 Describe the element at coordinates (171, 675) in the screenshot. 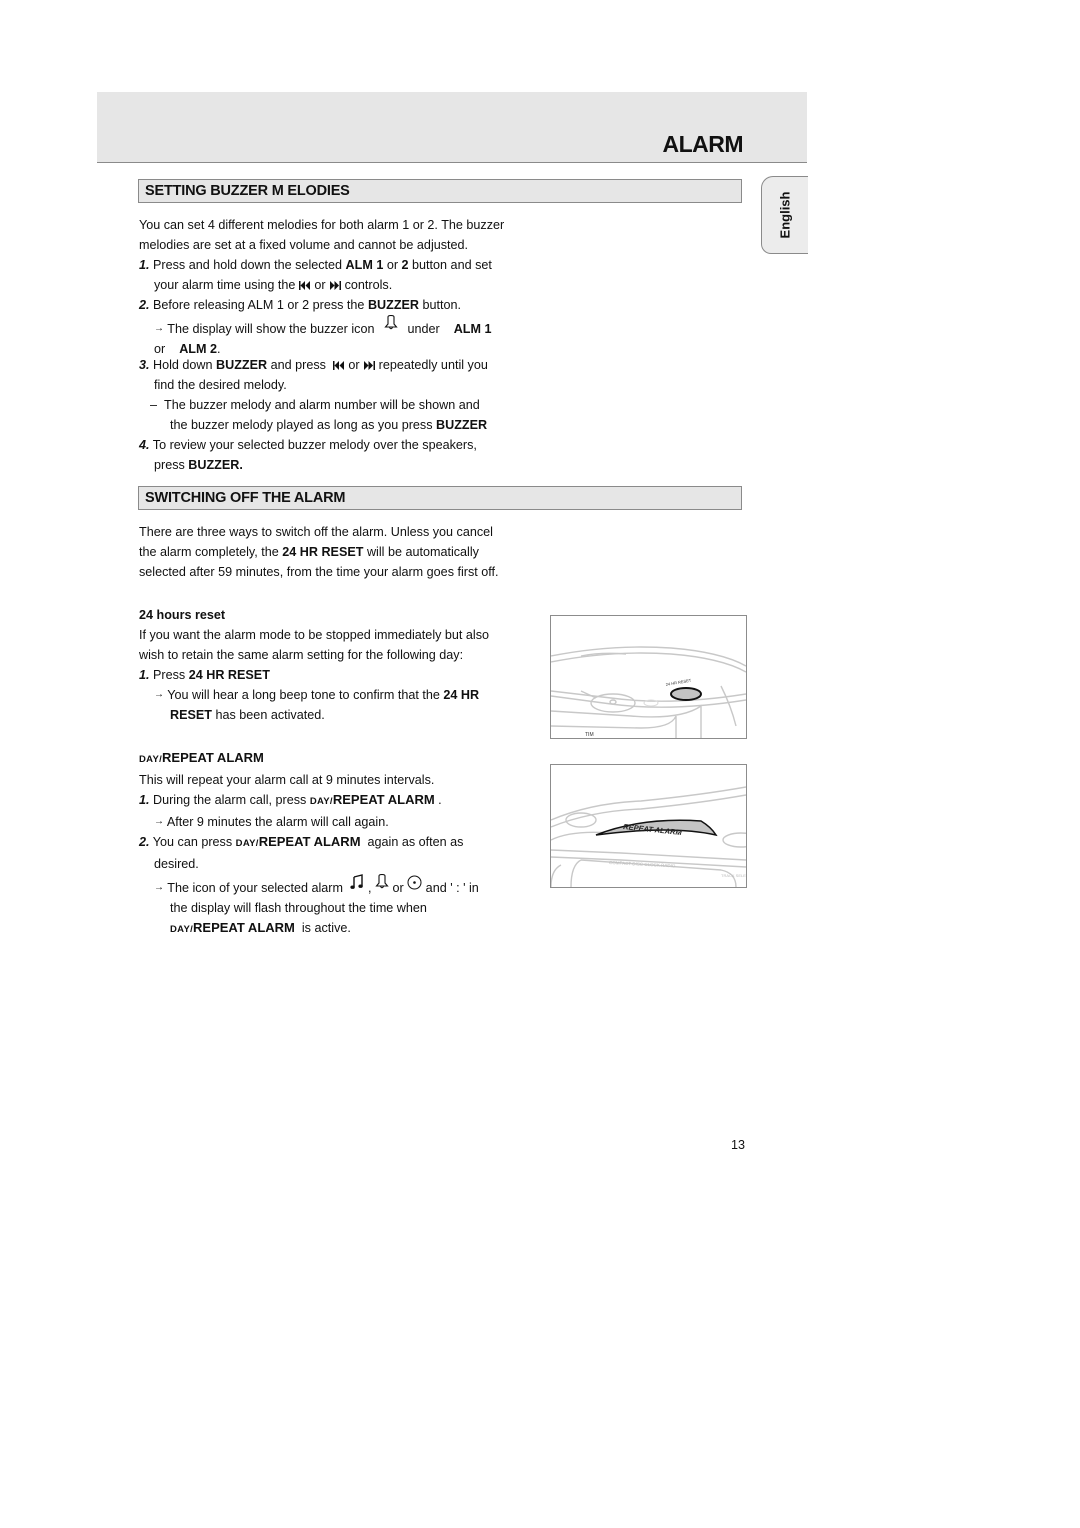

I see `text: Press` at that location.